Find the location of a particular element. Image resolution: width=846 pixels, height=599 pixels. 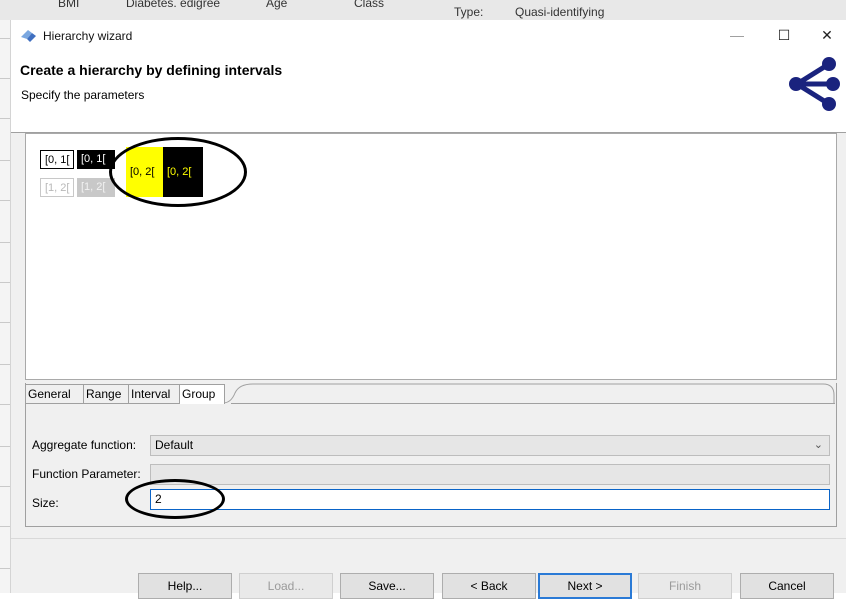

minimize-button: — is located at coordinates (737, 35).